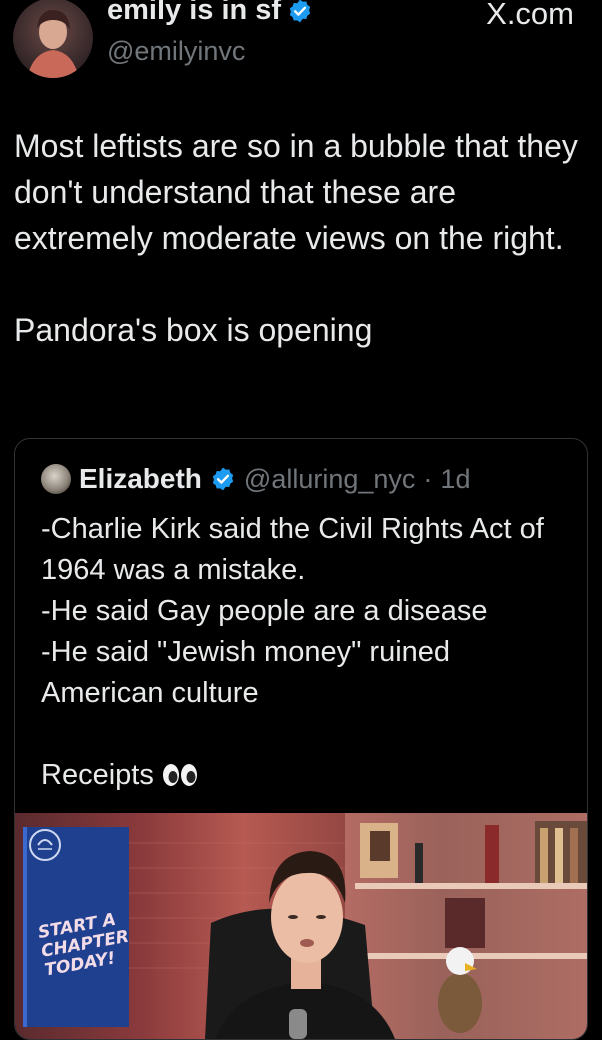  I want to click on author-avatar, so click(53, 39).